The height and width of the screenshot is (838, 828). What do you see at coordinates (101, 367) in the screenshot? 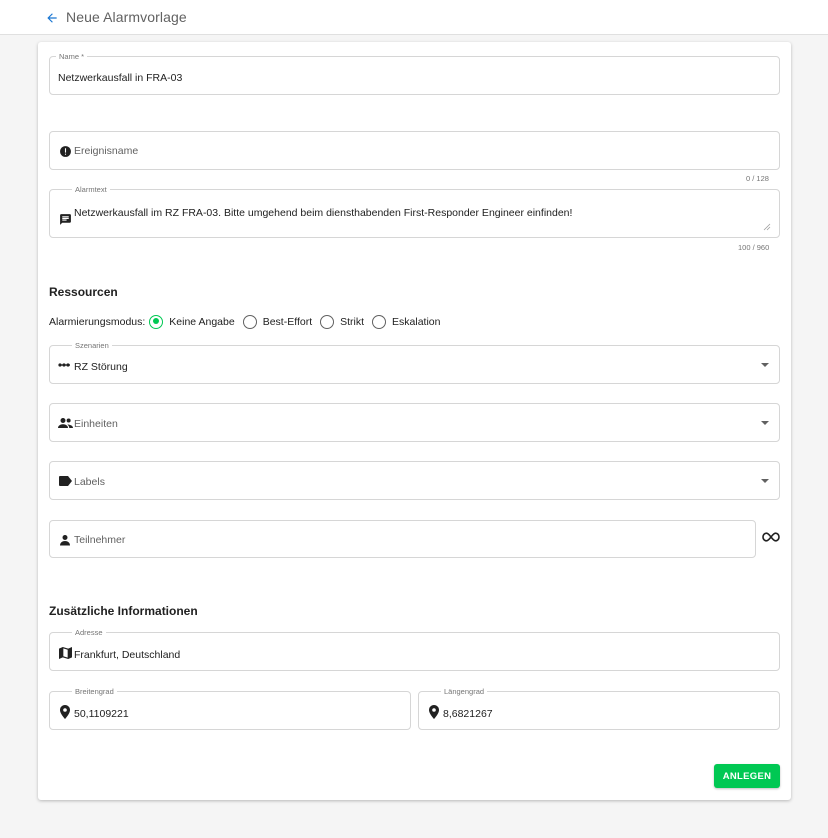
I see `scenarios-value: RZ Störung` at bounding box center [101, 367].